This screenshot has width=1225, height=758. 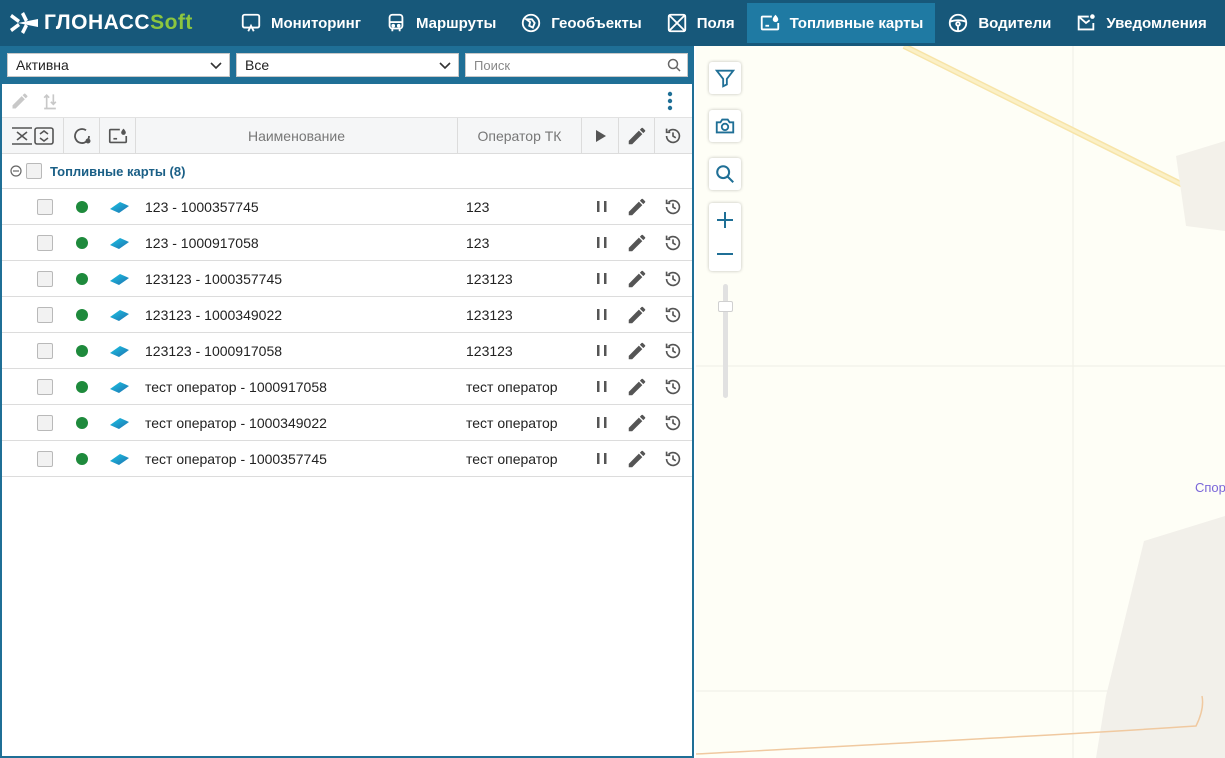 I want to click on group-checkbox, so click(x=34, y=171).